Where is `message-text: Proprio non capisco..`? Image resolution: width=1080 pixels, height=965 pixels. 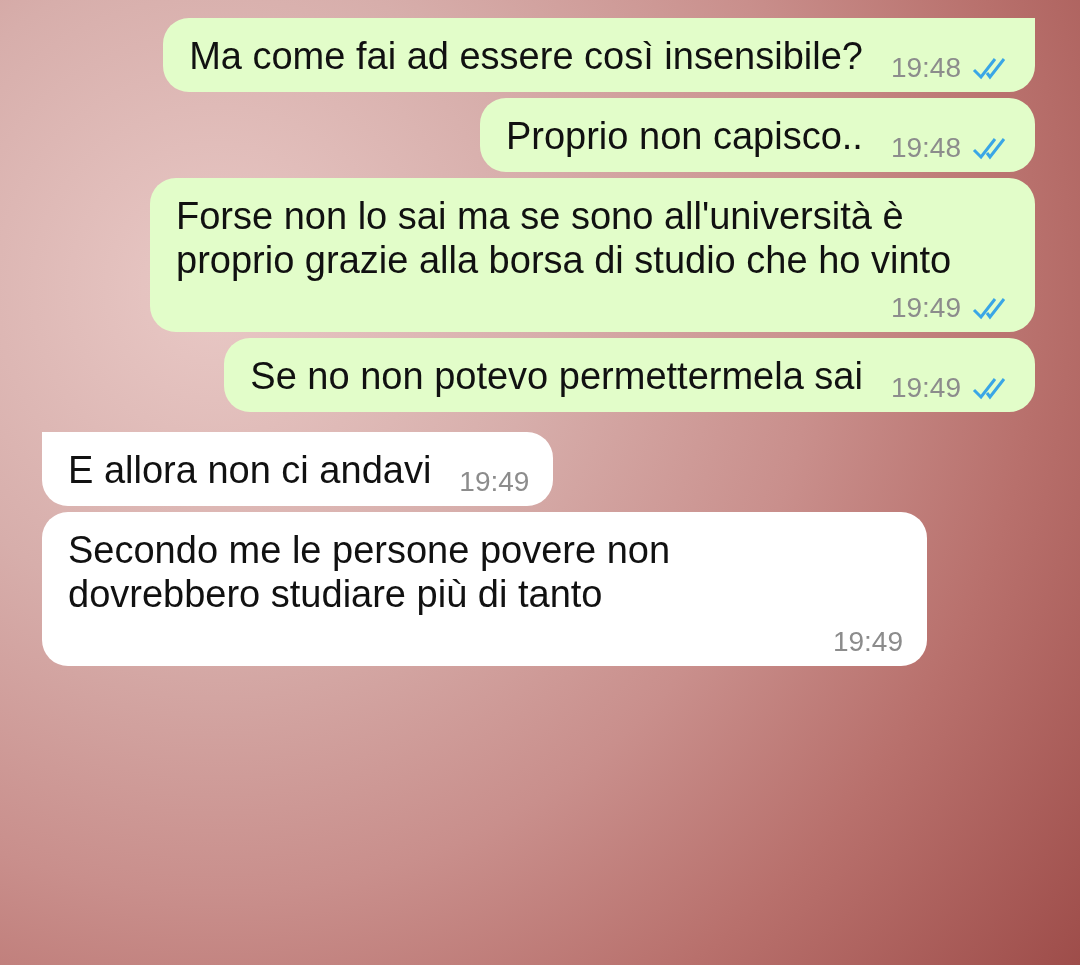 message-text: Proprio non capisco.. is located at coordinates (684, 136).